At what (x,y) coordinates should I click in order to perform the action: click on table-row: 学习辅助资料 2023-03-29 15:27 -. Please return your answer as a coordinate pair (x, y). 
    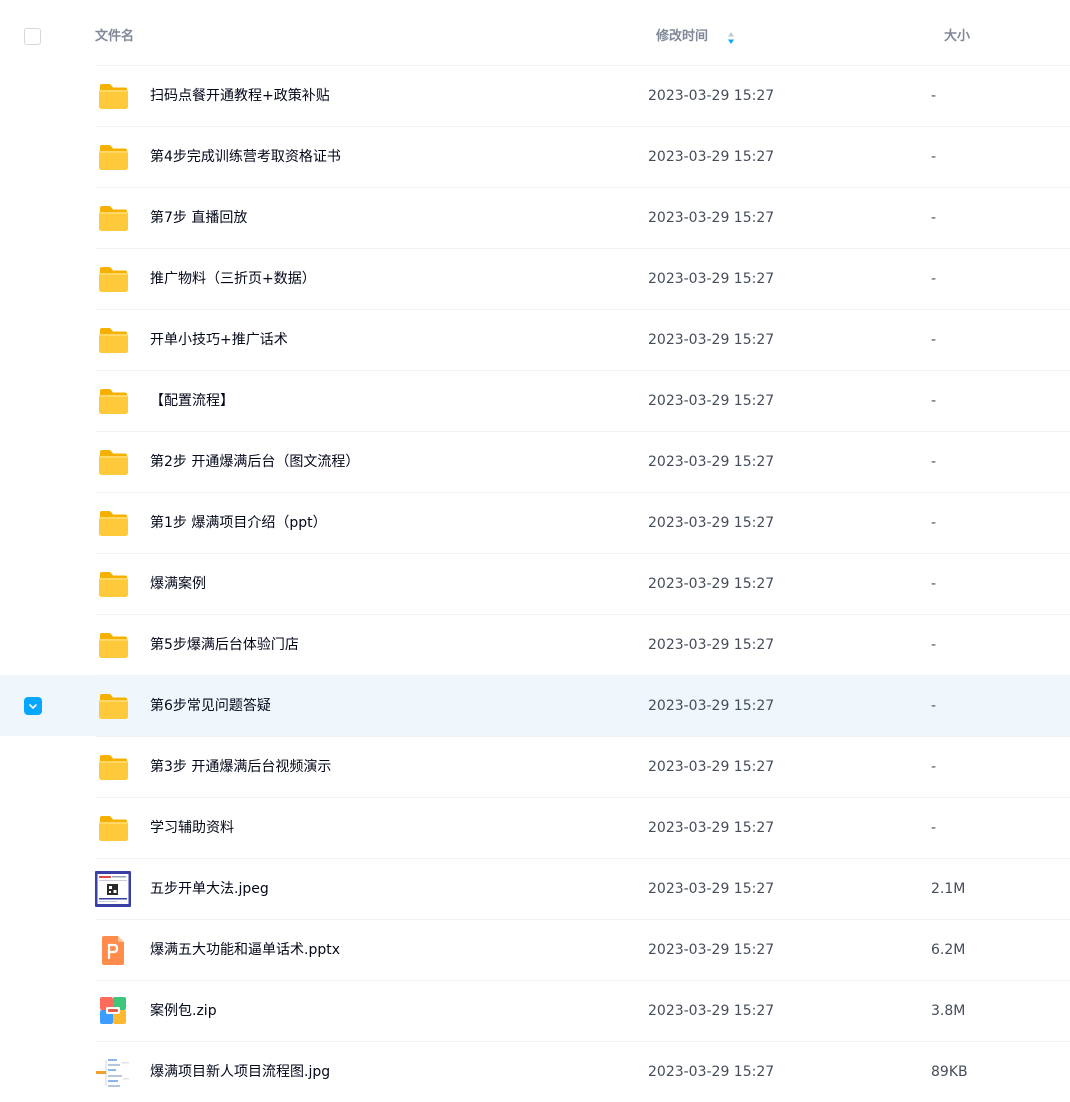
    Looking at the image, I should click on (535, 827).